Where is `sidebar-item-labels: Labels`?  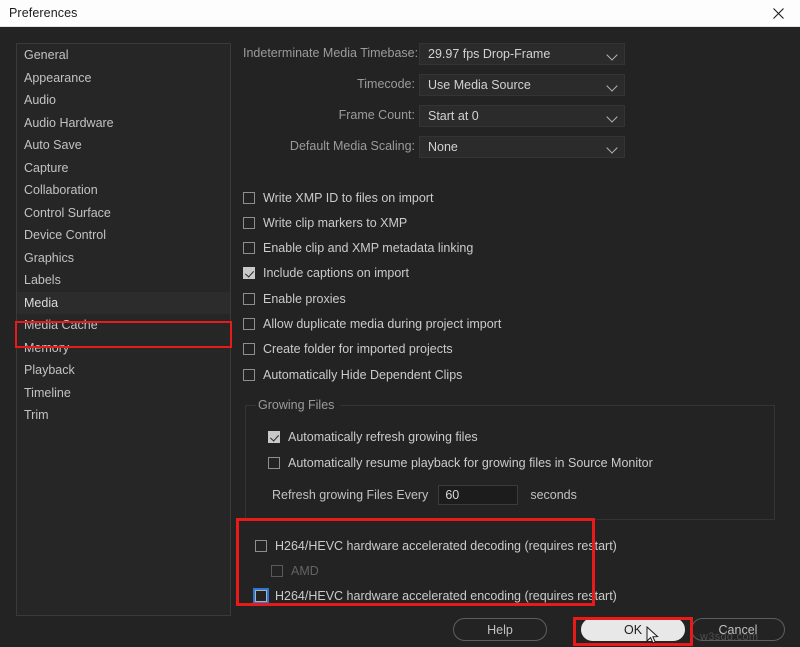 sidebar-item-labels: Labels is located at coordinates (123, 280).